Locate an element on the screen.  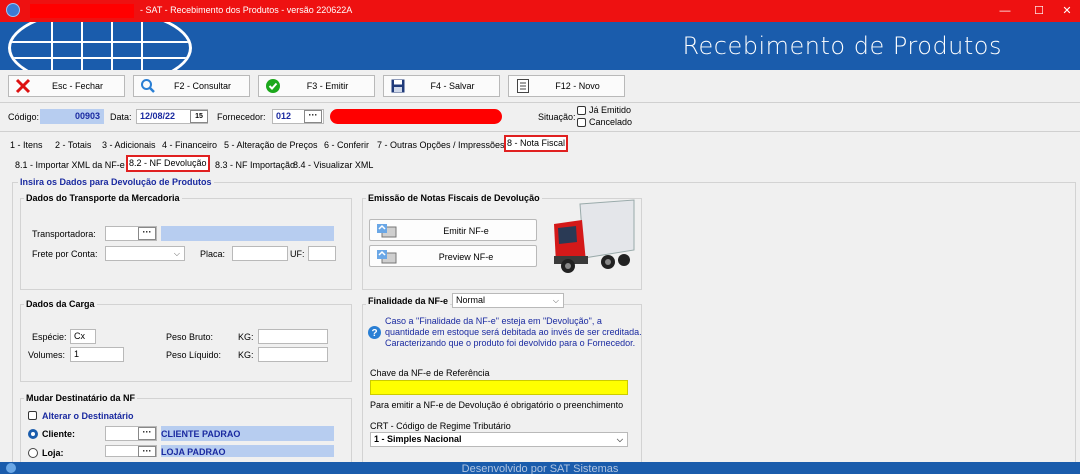
purpose-selected-value: Normal is located at coordinates (471, 300).